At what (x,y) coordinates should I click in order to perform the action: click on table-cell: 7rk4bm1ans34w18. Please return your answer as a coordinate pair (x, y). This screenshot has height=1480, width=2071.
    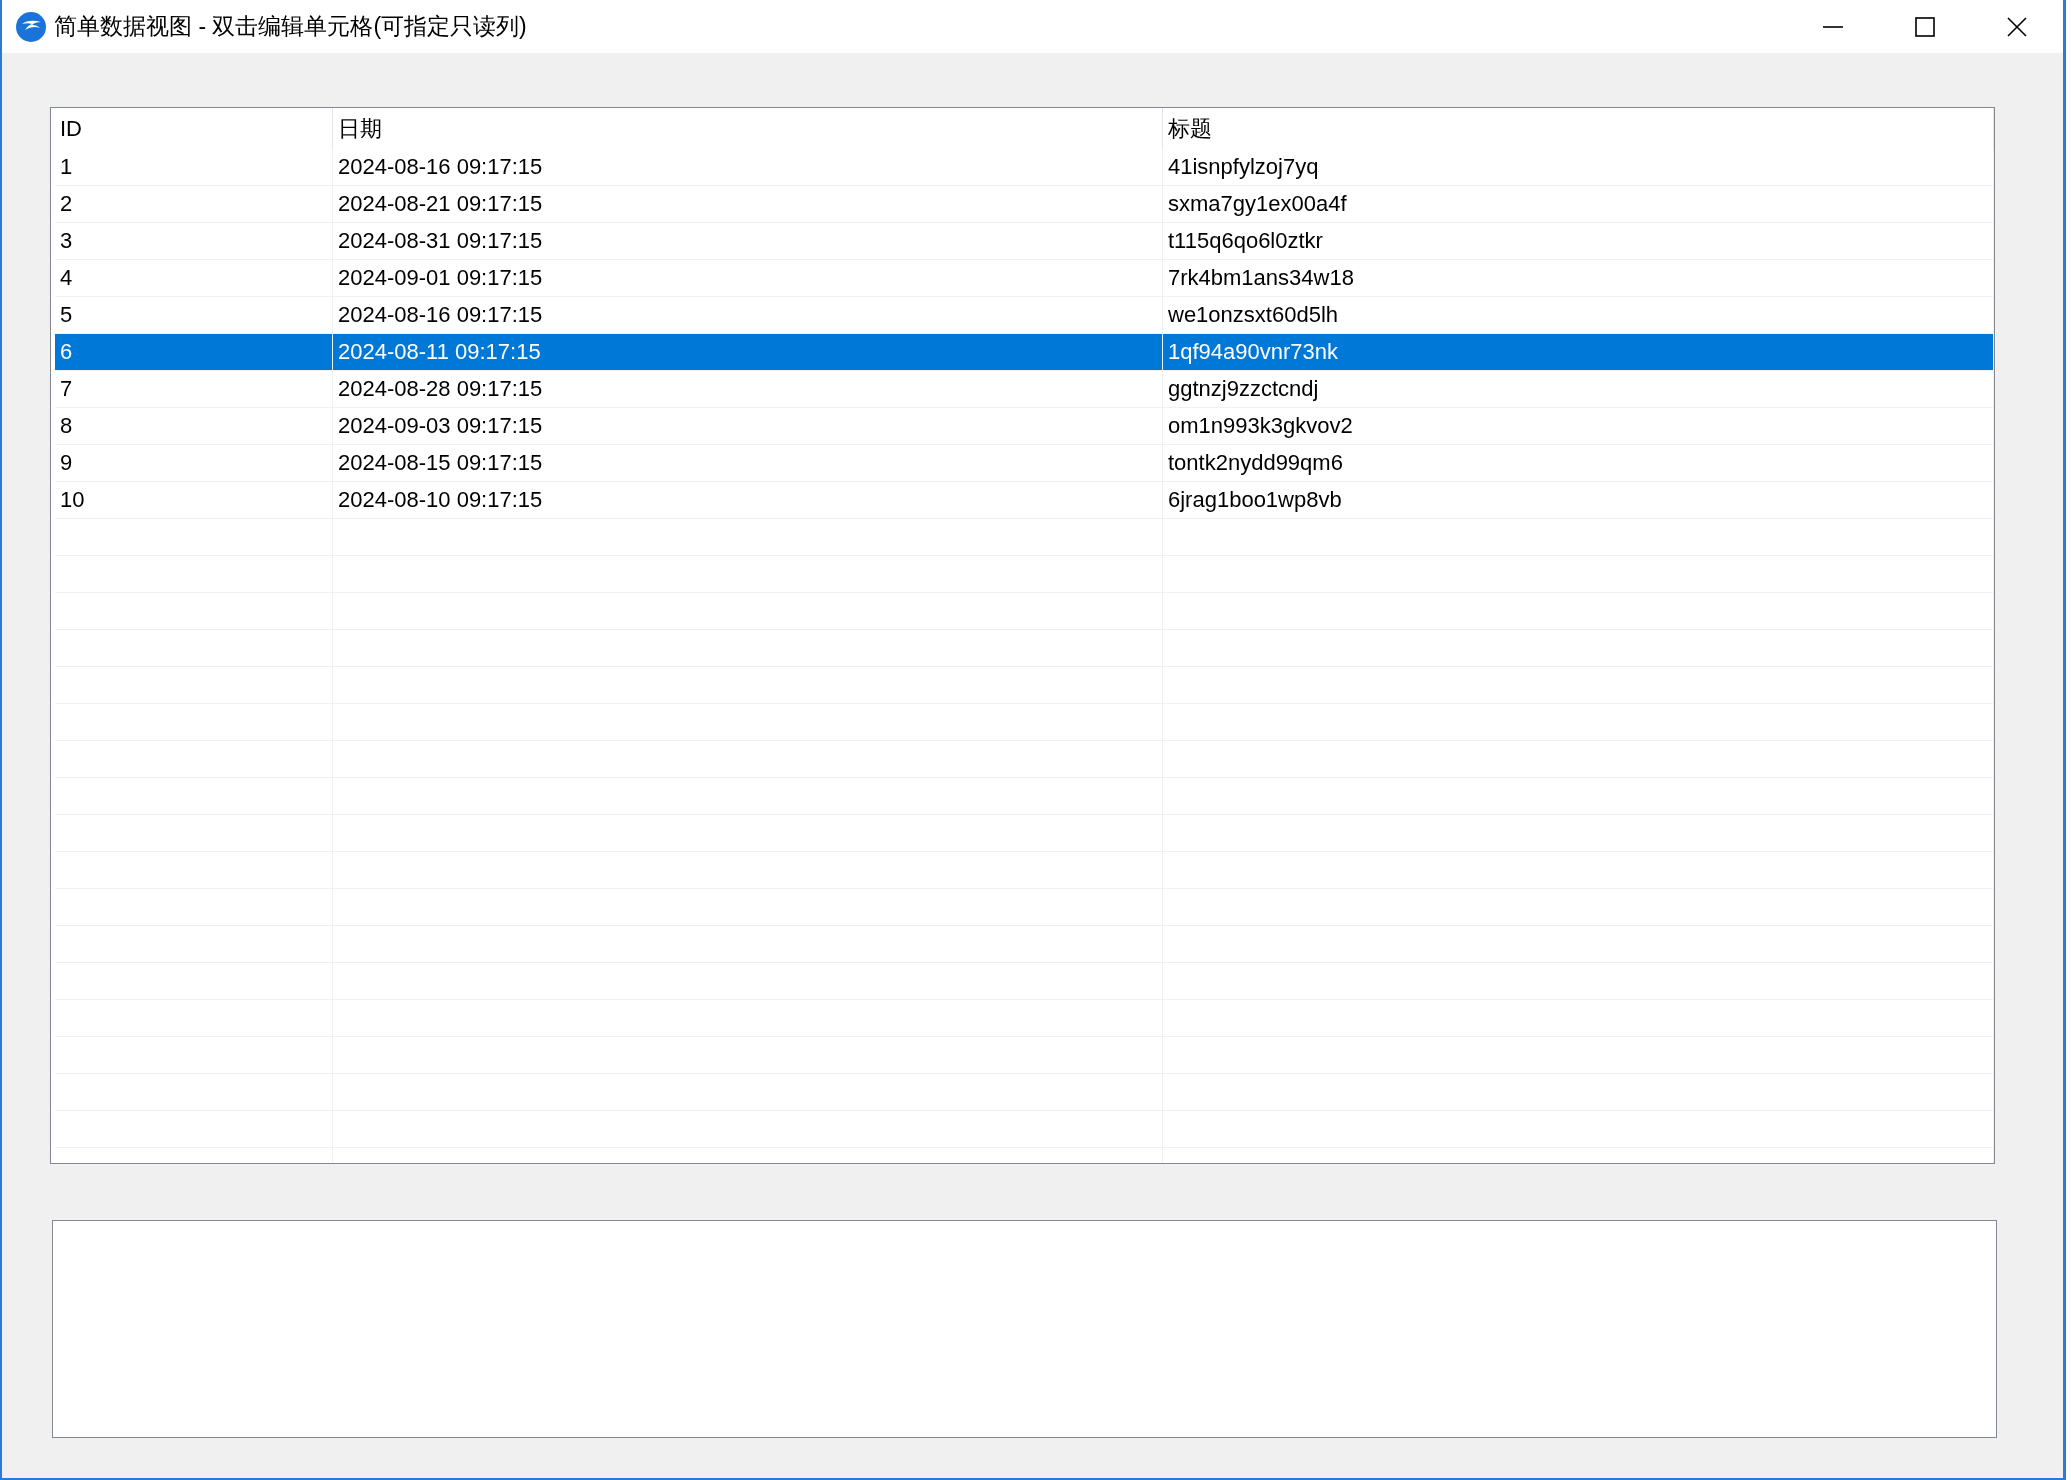
    Looking at the image, I should click on (1578, 278).